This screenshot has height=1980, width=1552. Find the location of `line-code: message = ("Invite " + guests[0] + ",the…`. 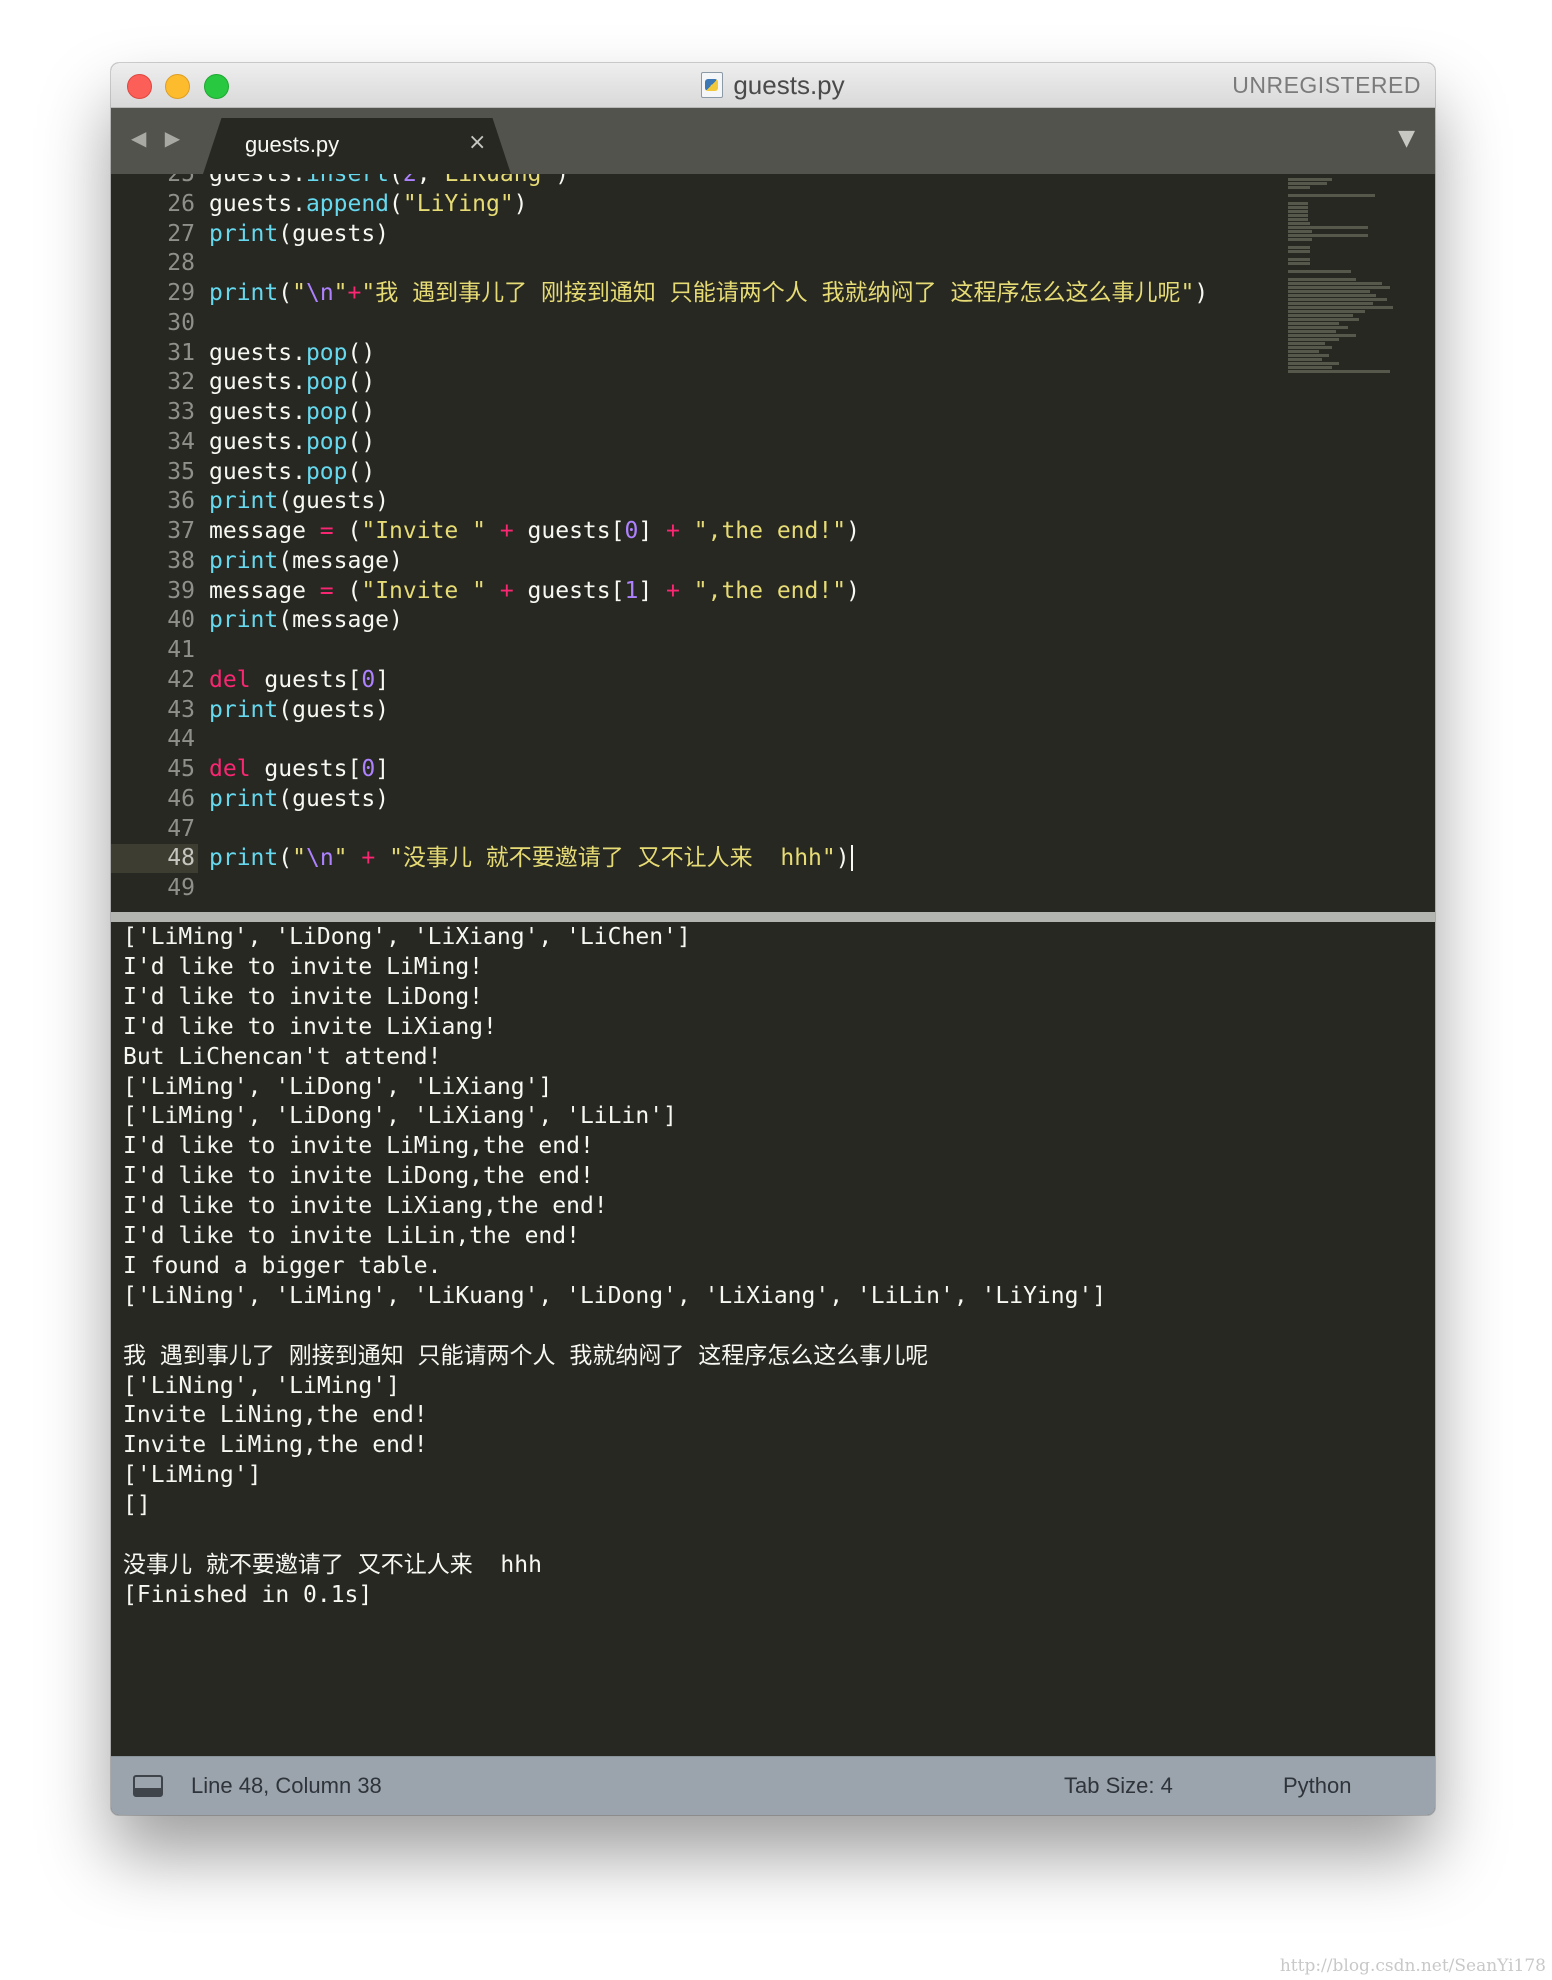

line-code: message = ("Invite " + guests[0] + ",the… is located at coordinates (534, 531).